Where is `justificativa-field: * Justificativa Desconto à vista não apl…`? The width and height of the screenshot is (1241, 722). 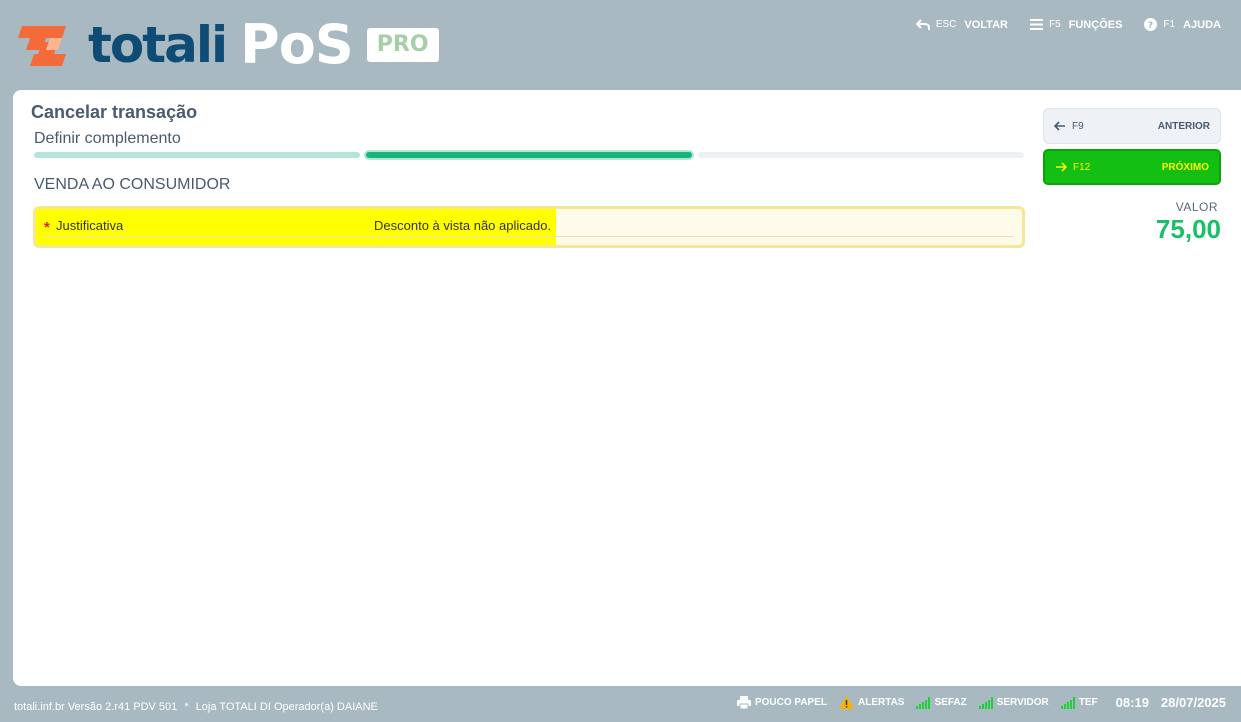 justificativa-field: * Justificativa Desconto à vista não apl… is located at coordinates (529, 227).